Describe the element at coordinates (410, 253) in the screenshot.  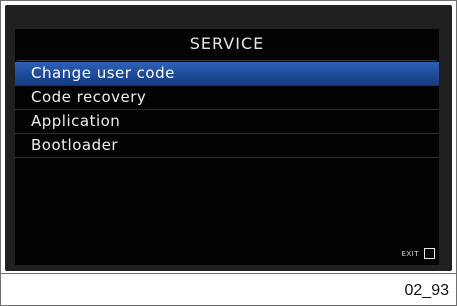
I see `exit-label: EXIT` at that location.